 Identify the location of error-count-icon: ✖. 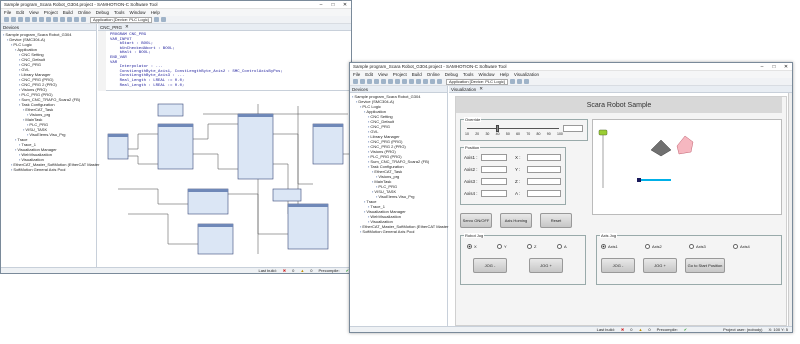
(284, 270).